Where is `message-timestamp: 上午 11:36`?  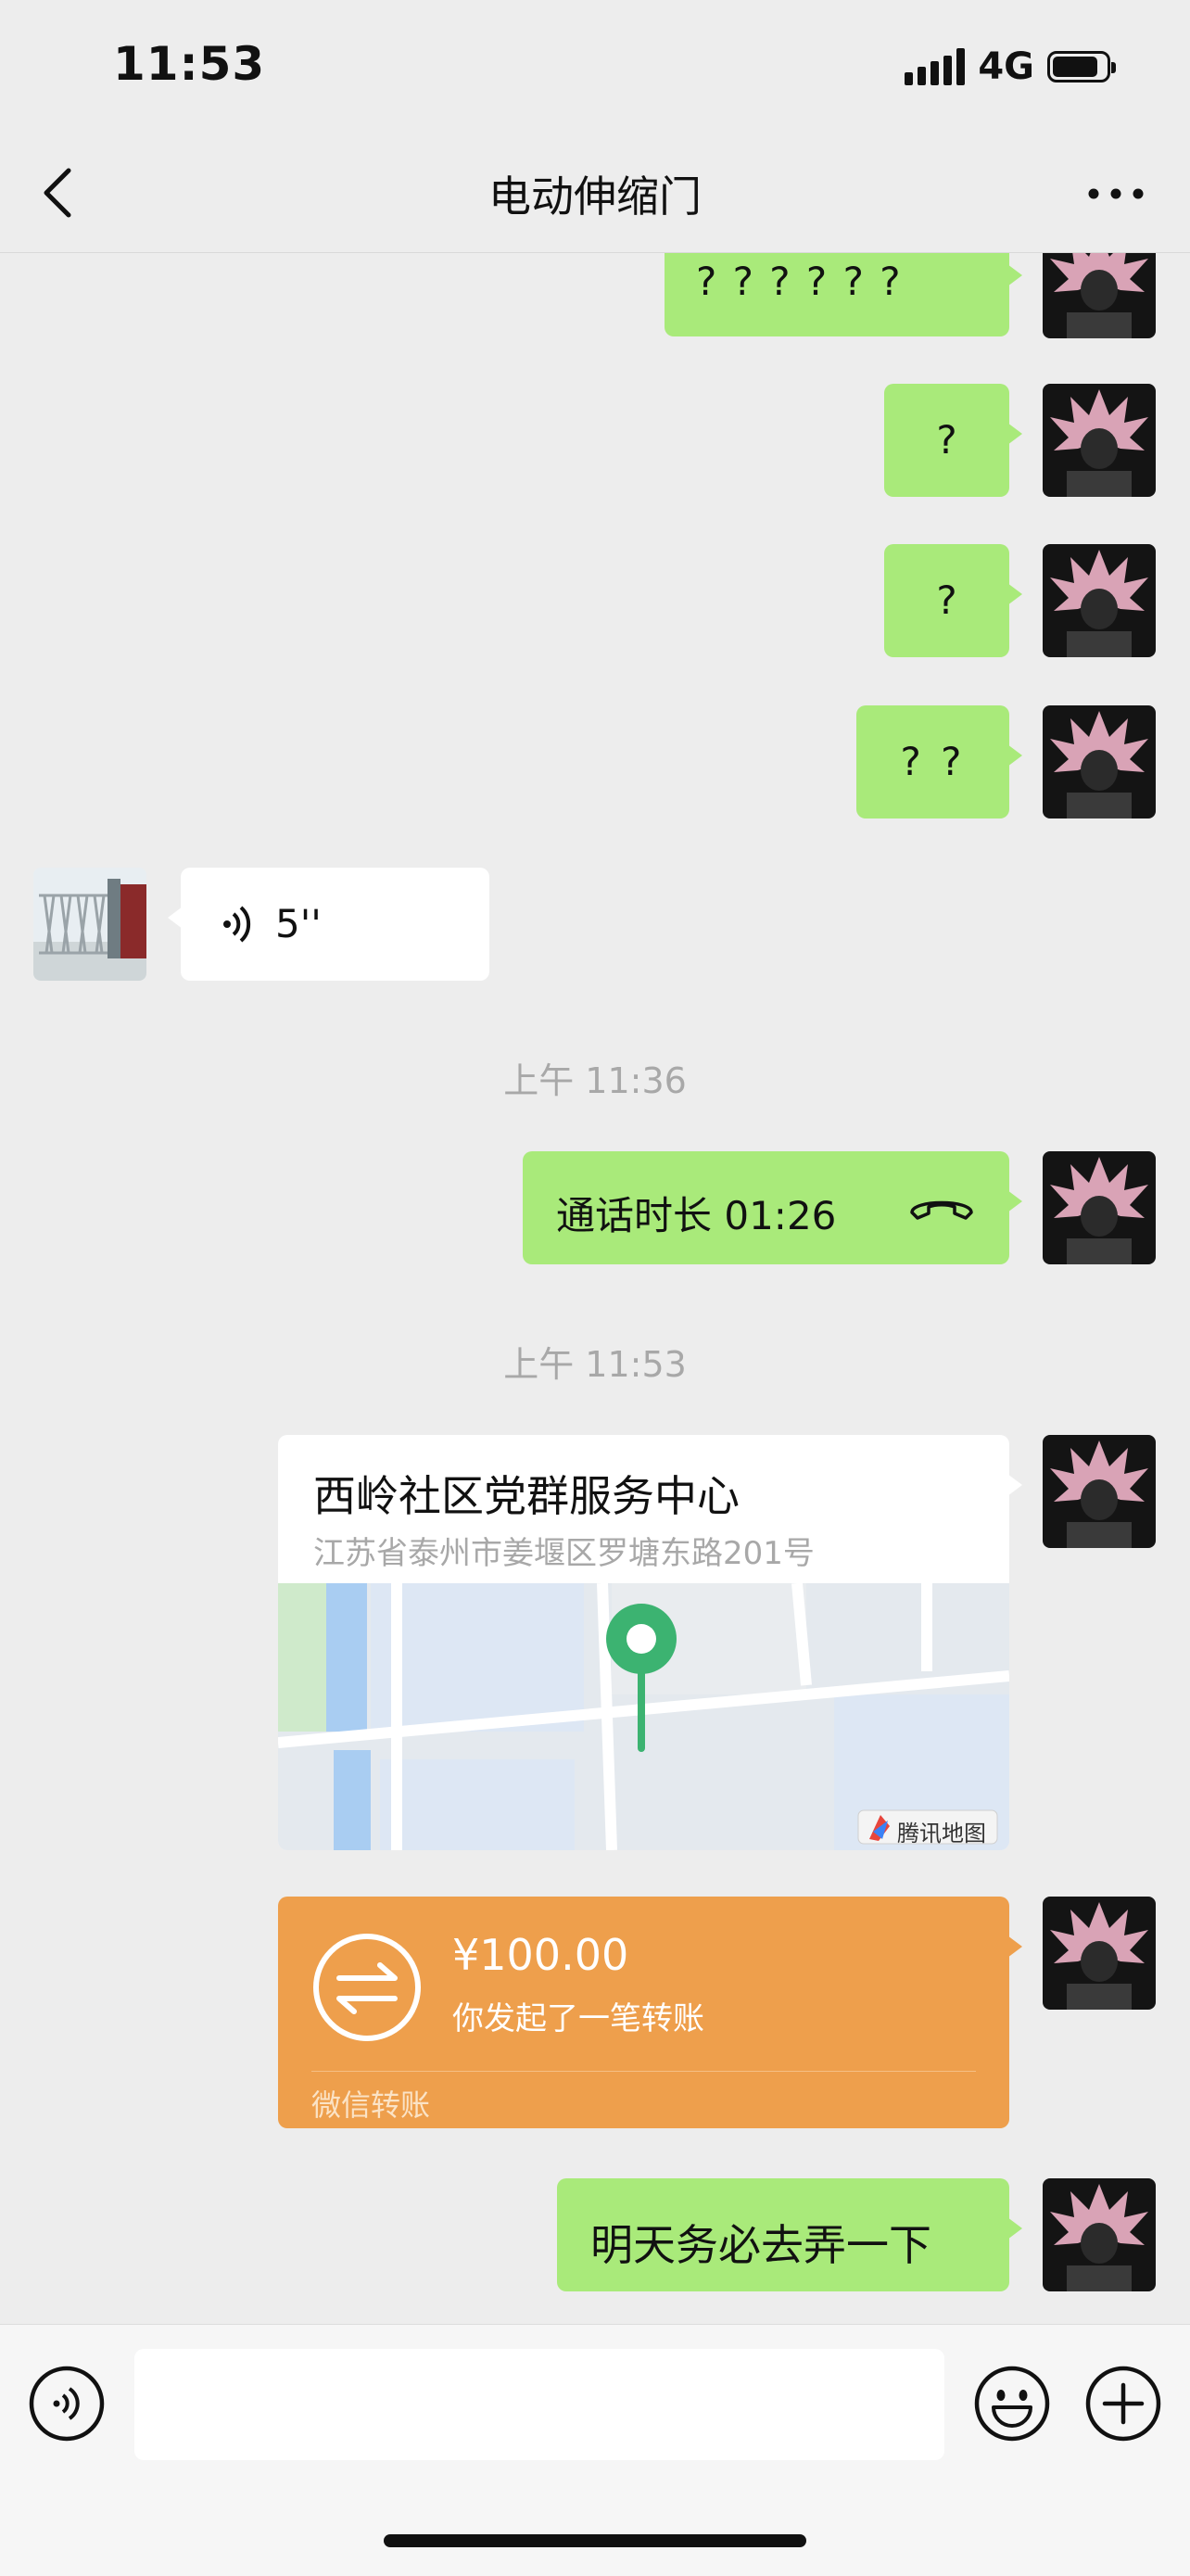
message-timestamp: 上午 11:36 is located at coordinates (595, 1080).